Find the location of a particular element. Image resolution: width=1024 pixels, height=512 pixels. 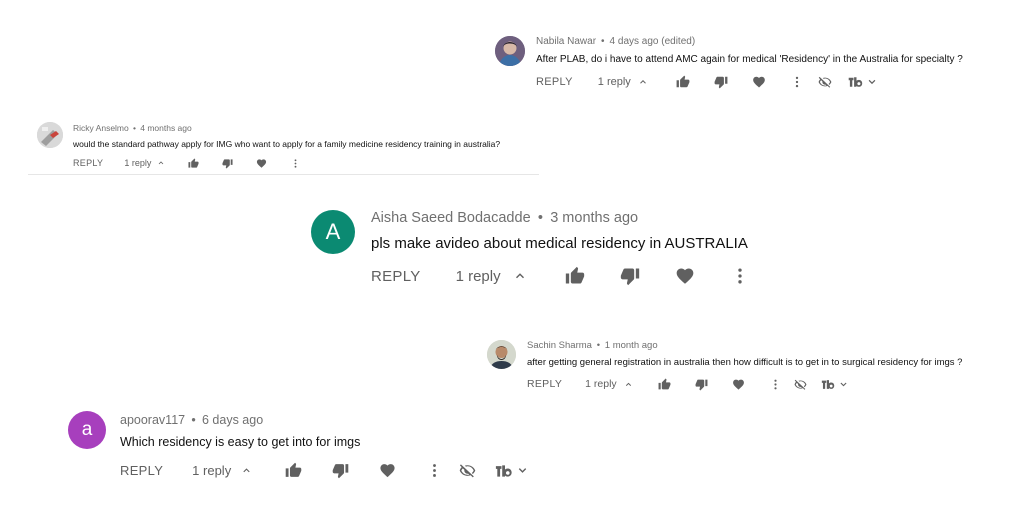

avatar: a is located at coordinates (87, 430).